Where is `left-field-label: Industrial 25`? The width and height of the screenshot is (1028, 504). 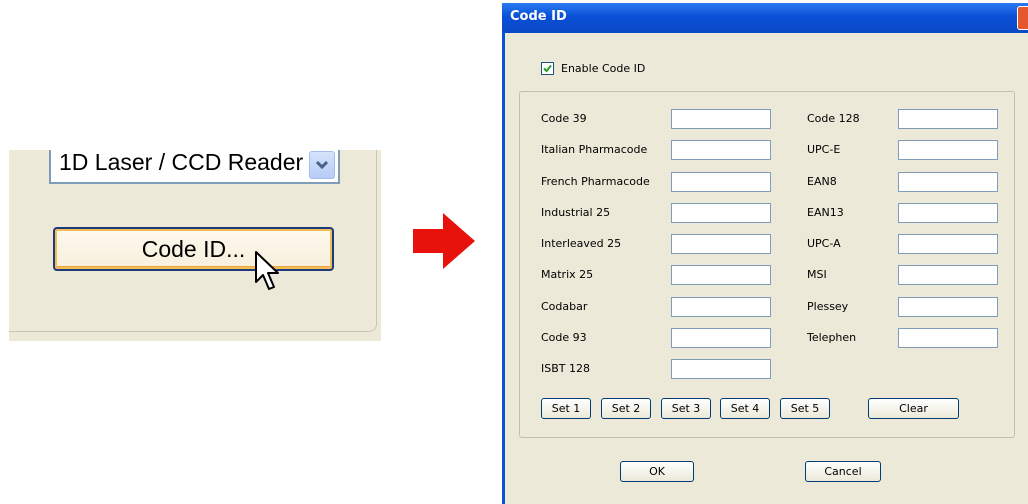 left-field-label: Industrial 25 is located at coordinates (576, 212).